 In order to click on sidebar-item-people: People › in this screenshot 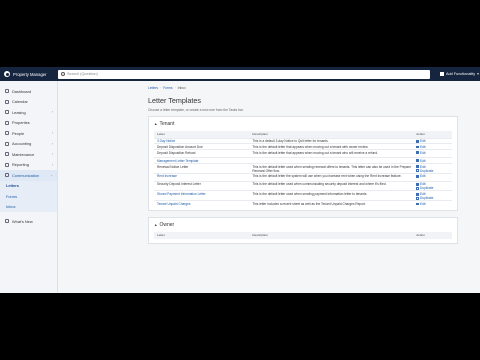, I will do `click(28, 133)`.